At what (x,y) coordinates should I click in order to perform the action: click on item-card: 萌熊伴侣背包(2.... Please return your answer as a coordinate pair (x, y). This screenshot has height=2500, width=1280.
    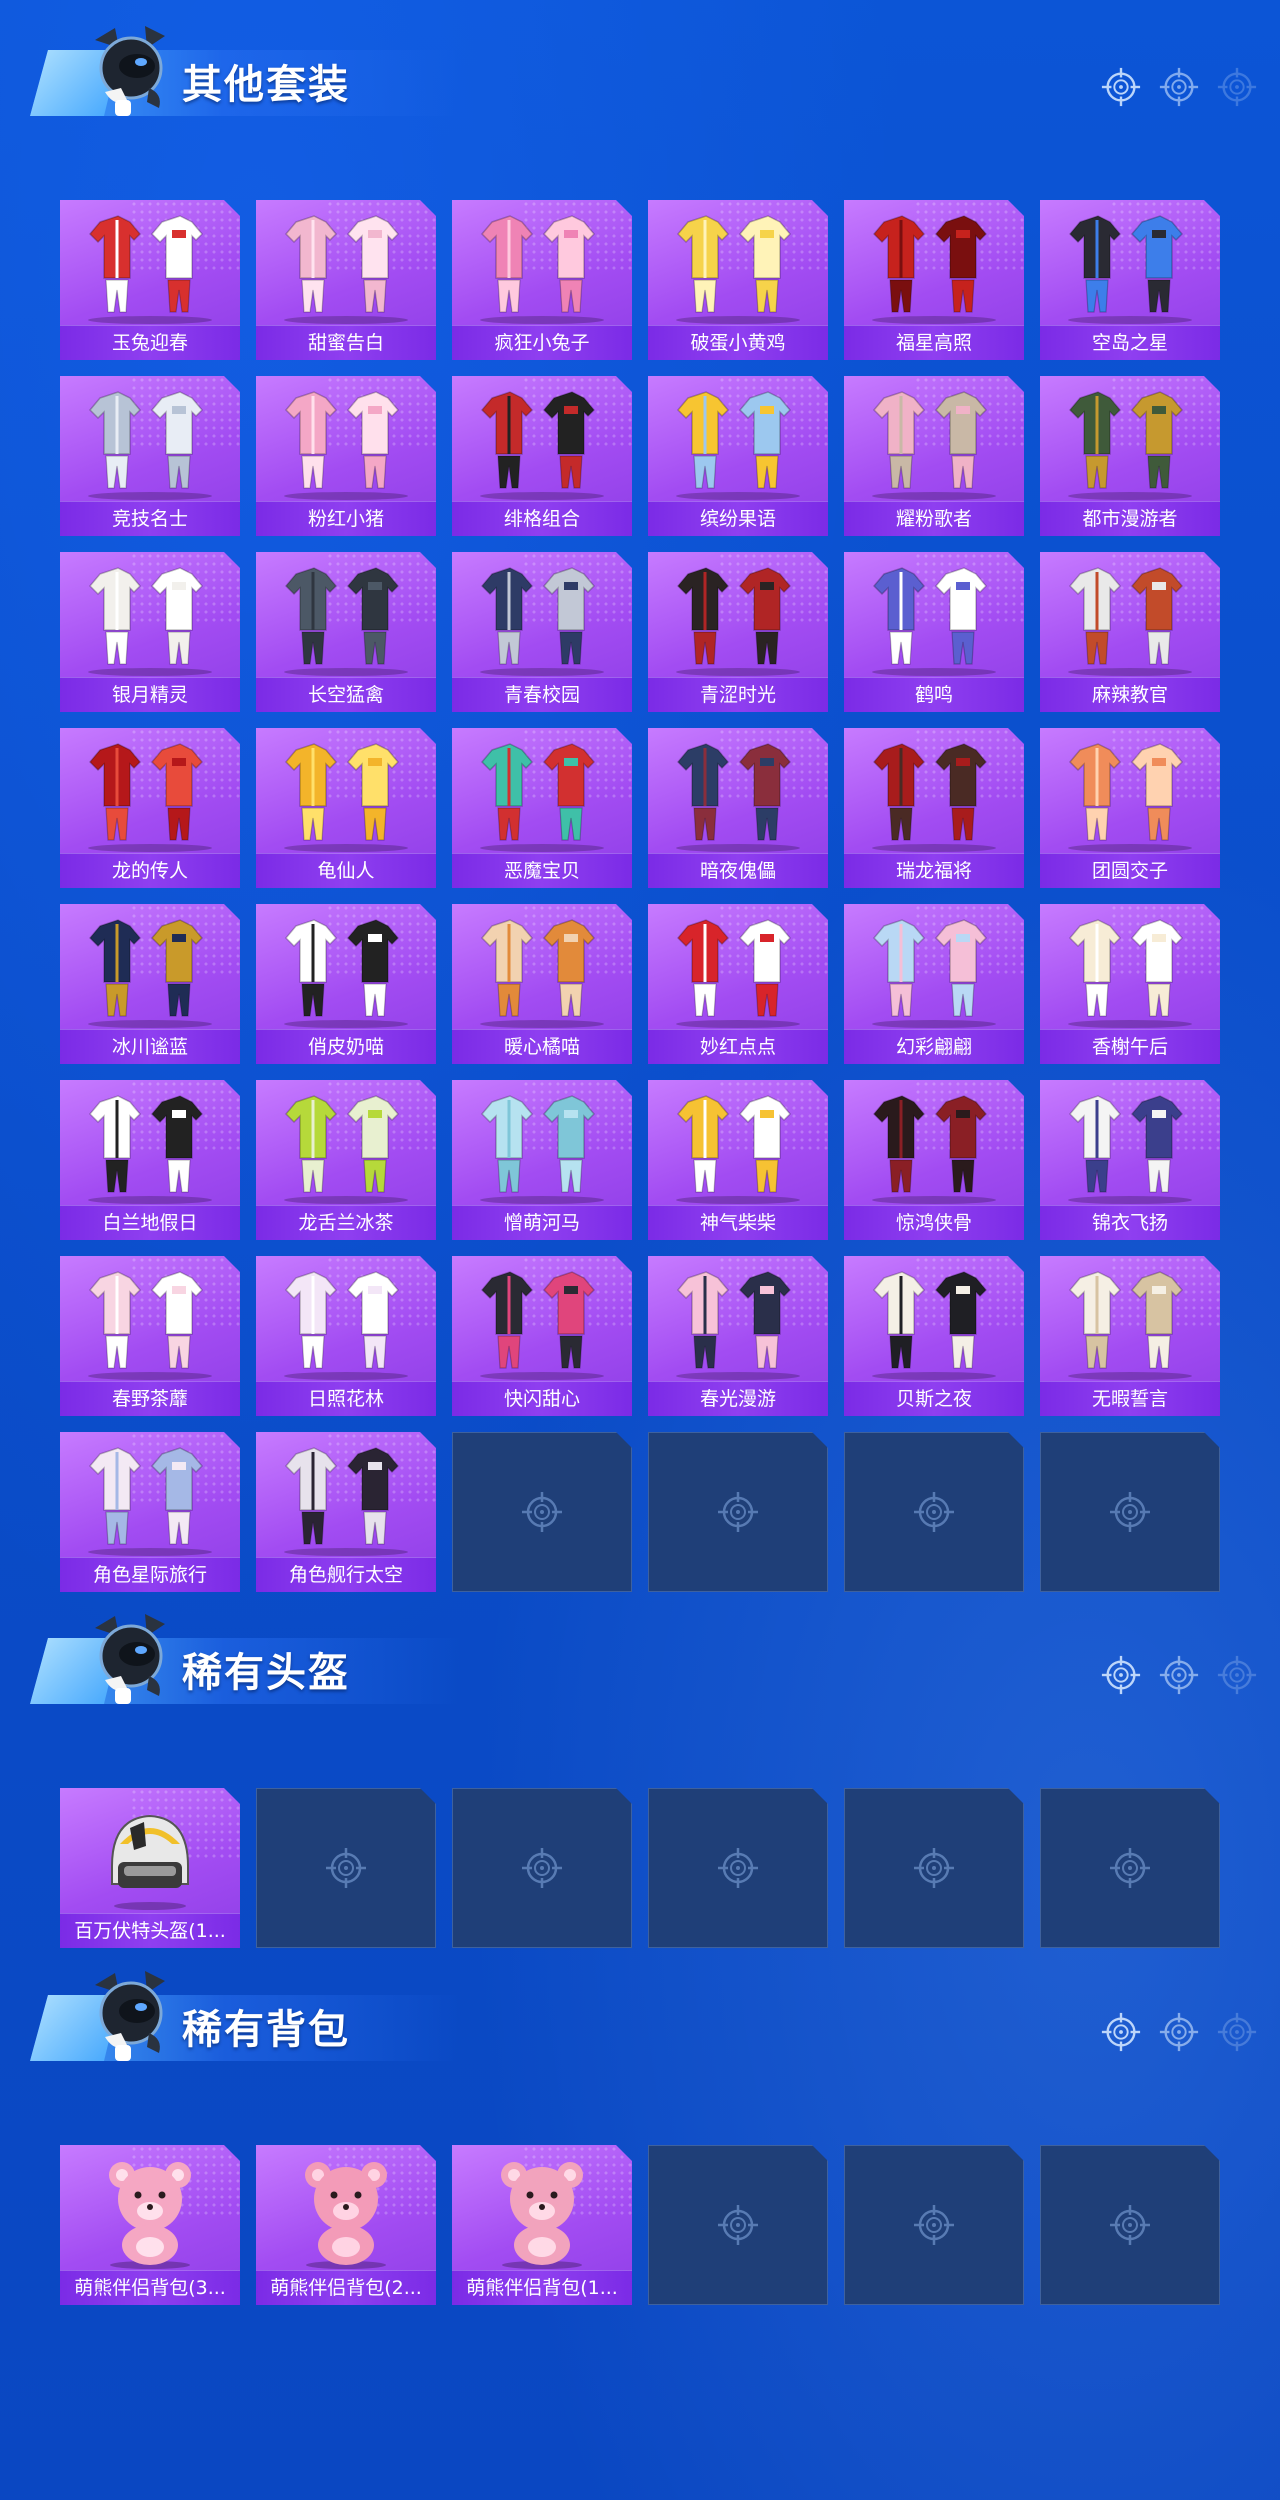
    Looking at the image, I should click on (346, 2225).